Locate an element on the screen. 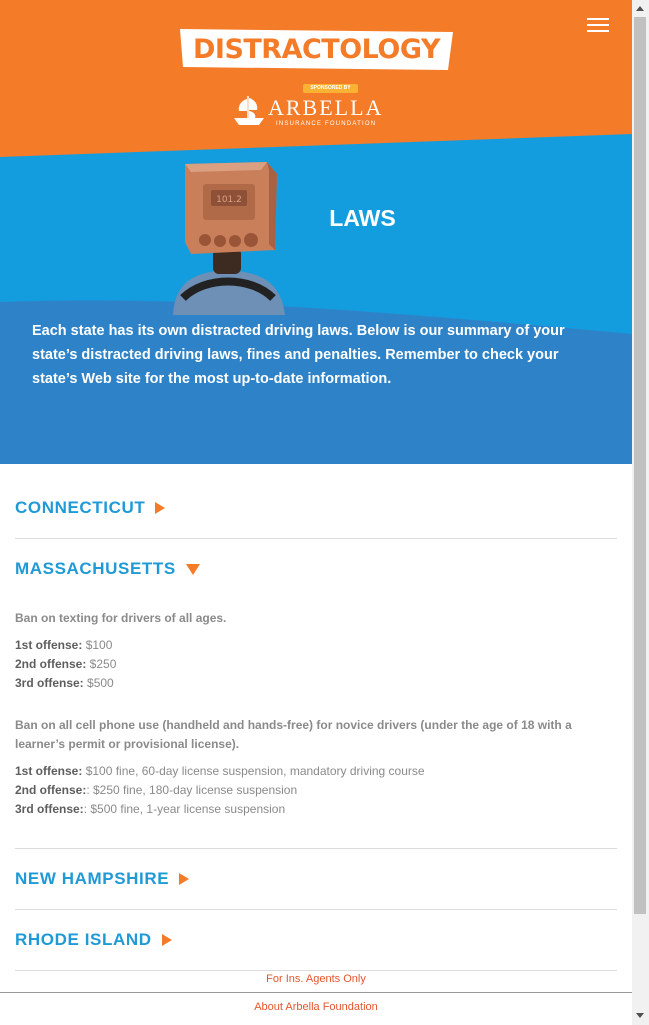  ship-icon is located at coordinates (249, 110).